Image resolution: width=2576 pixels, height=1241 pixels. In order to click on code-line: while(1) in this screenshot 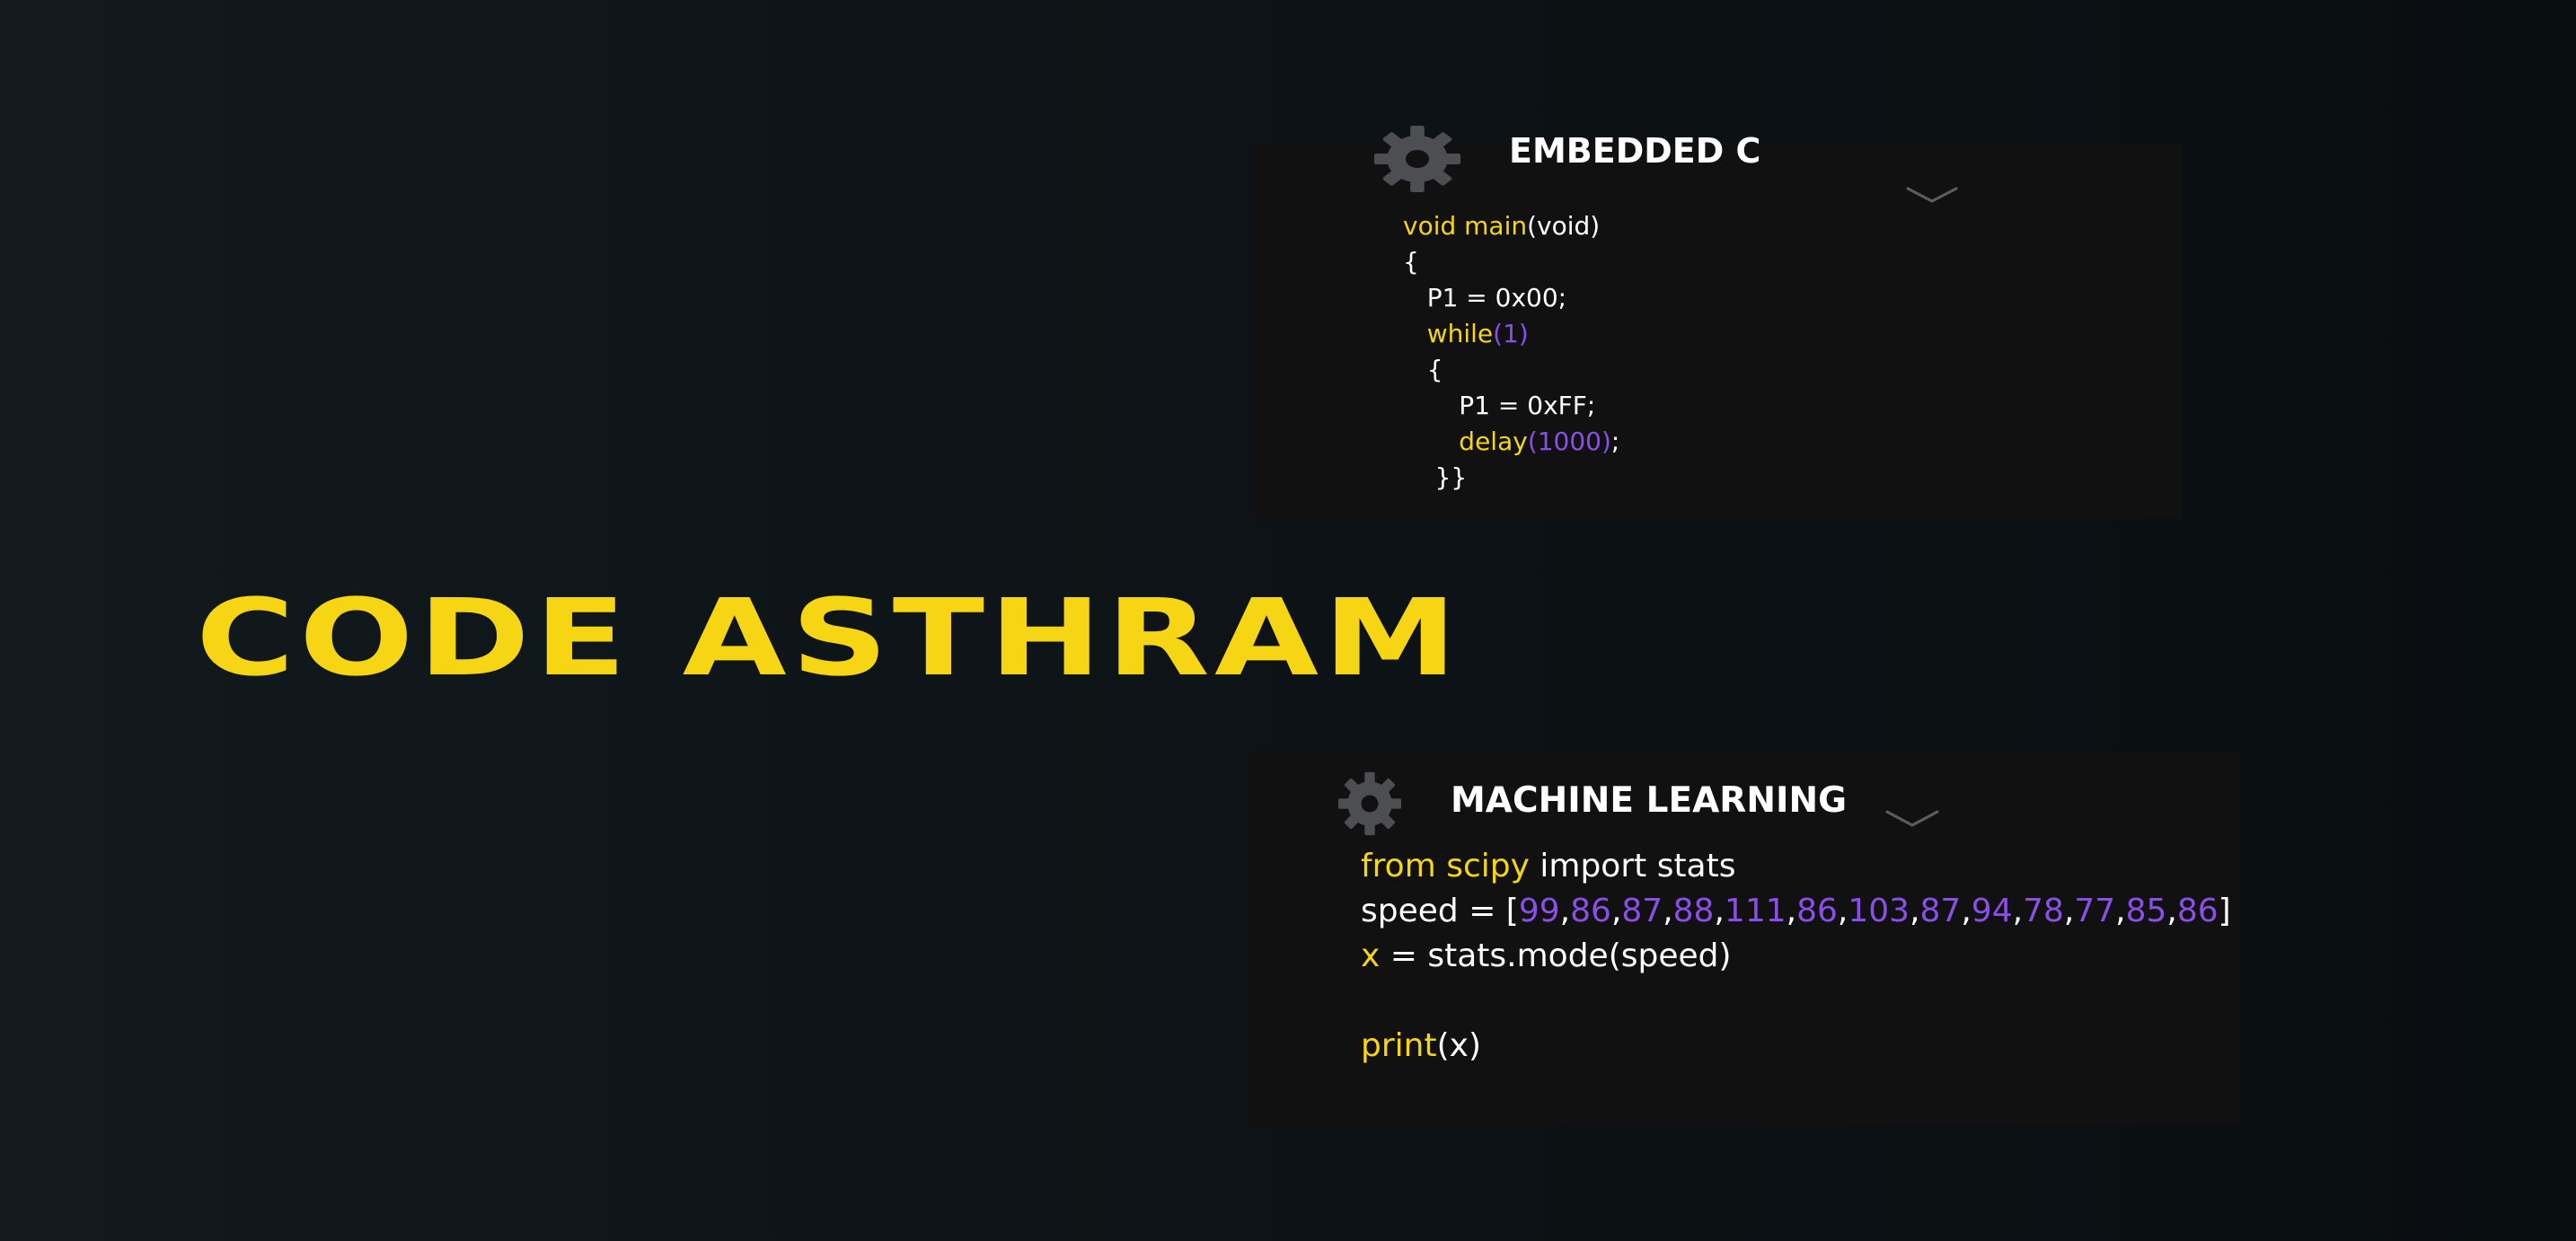, I will do `click(1511, 334)`.